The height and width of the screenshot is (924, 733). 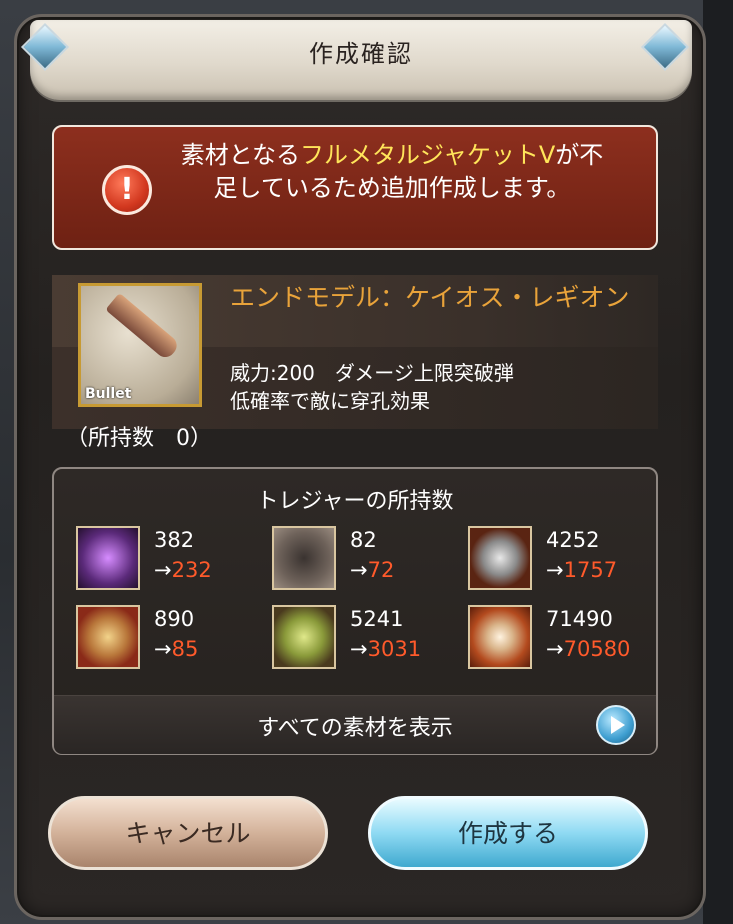 I want to click on treasure-after: →3031, so click(x=386, y=649).